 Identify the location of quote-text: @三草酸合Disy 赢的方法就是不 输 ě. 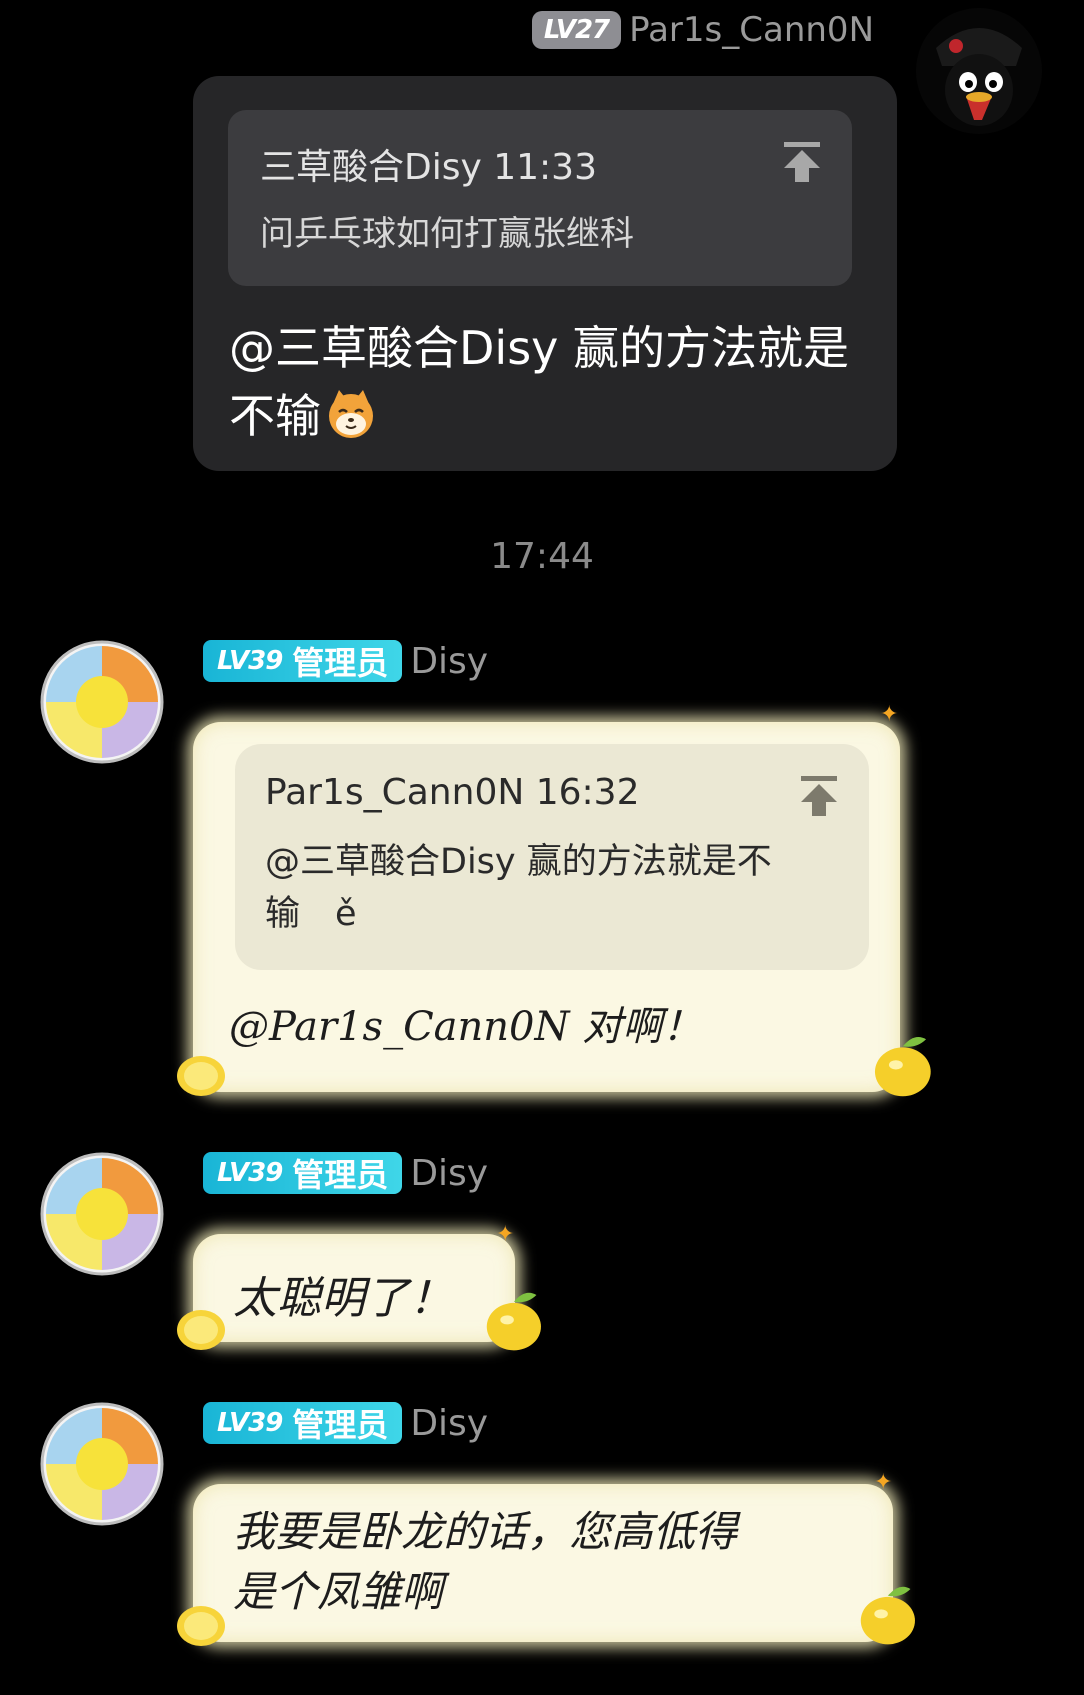
(545, 888).